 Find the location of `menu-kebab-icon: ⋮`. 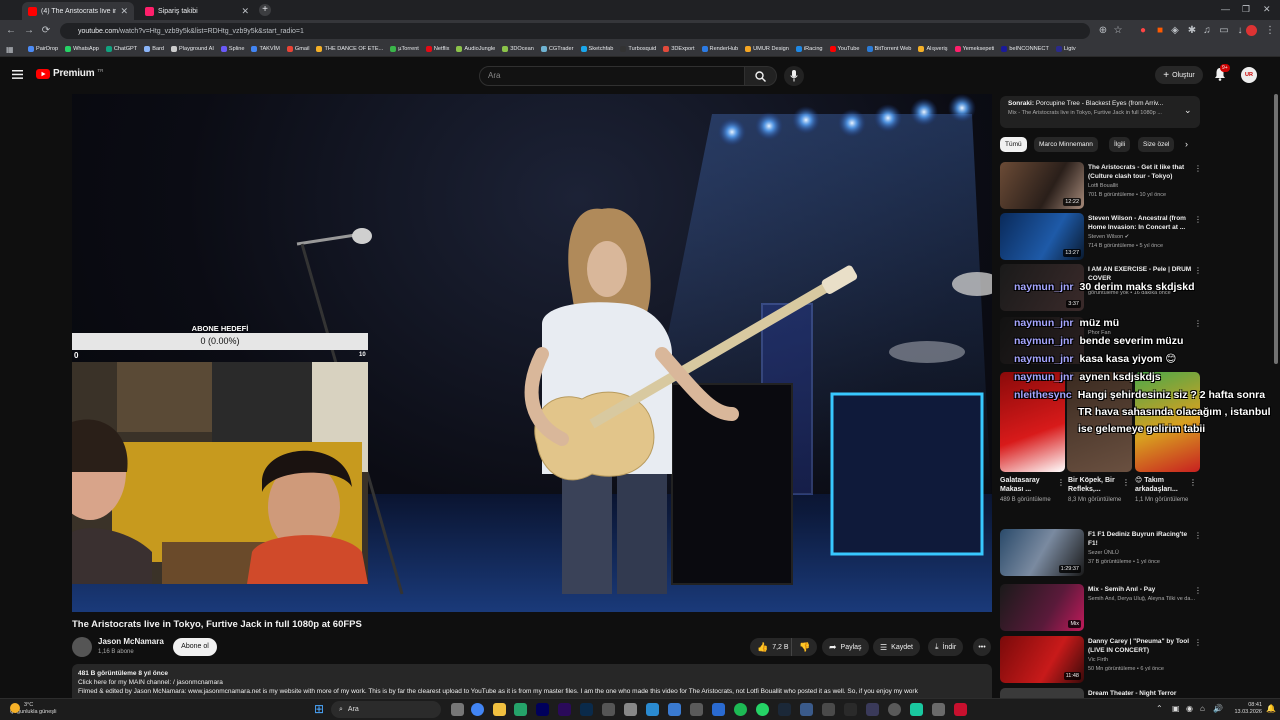

menu-kebab-icon: ⋮ is located at coordinates (1270, 31).